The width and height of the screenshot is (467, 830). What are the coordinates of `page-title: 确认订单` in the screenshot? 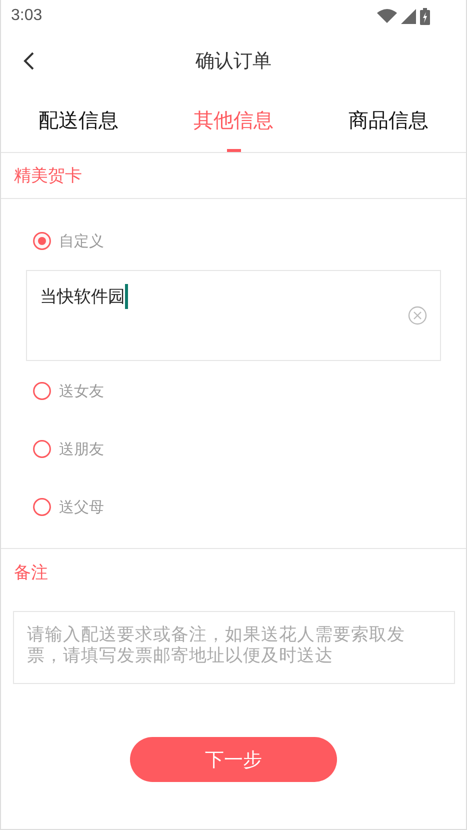 It's located at (234, 61).